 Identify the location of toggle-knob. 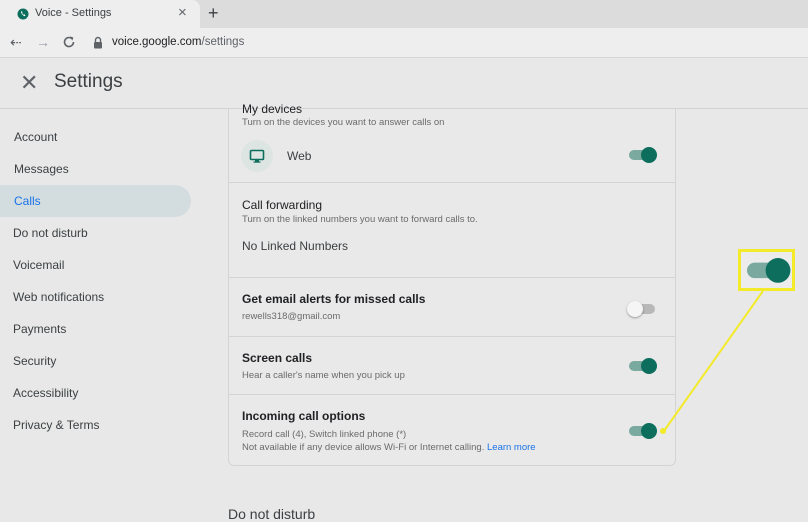
(778, 270).